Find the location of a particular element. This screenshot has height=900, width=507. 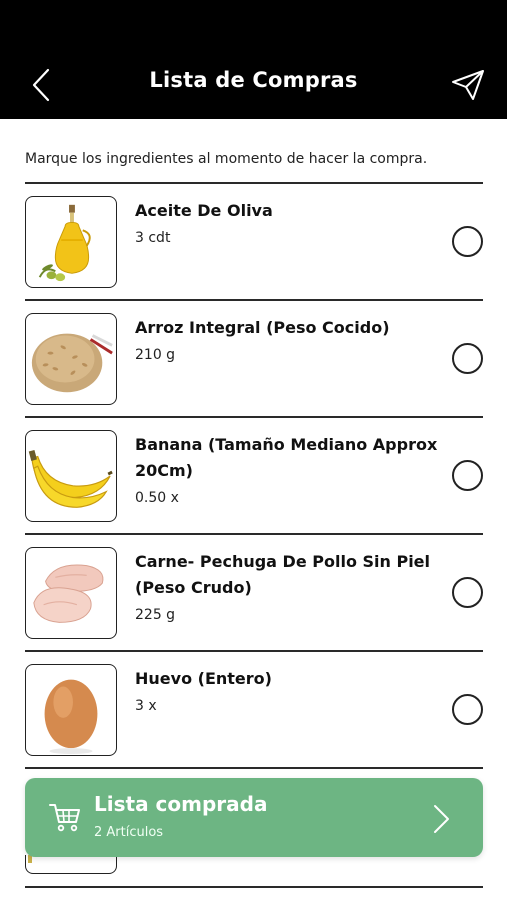

app-header: Lista de Compras is located at coordinates (253, 59).